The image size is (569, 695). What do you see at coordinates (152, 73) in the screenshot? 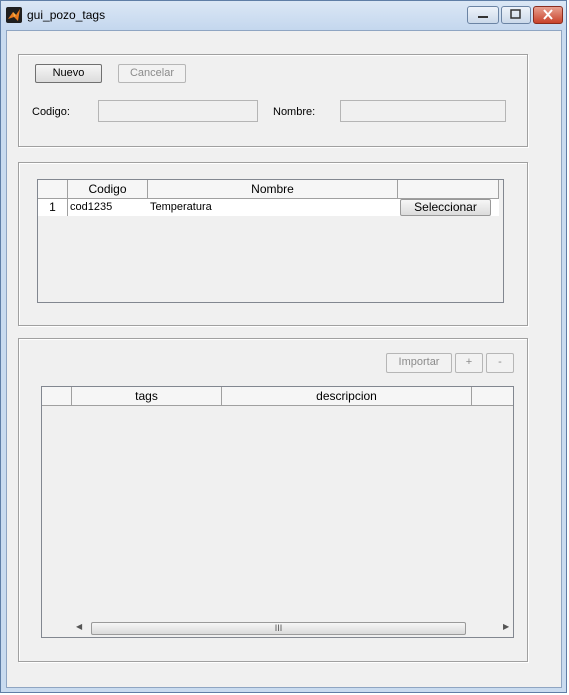
I see `cancelar-button: Cancelar` at bounding box center [152, 73].